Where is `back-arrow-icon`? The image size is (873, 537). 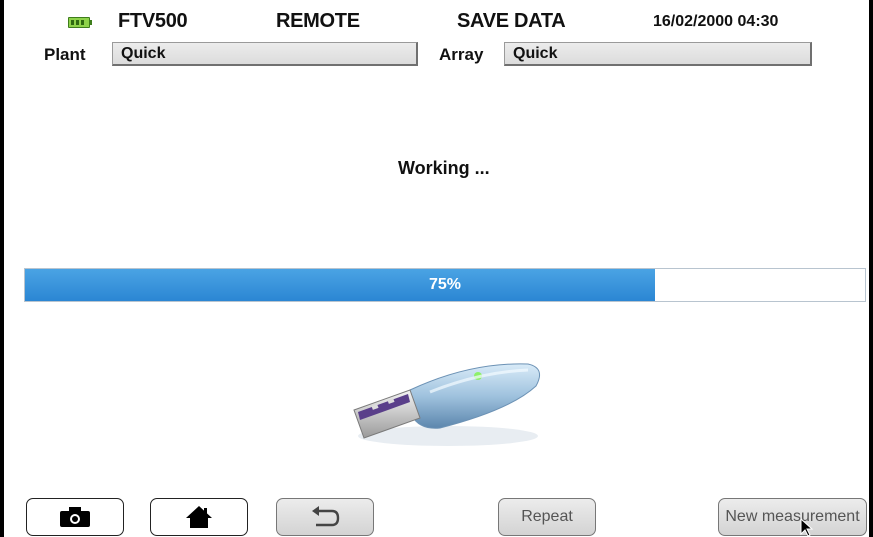
back-arrow-icon is located at coordinates (326, 516).